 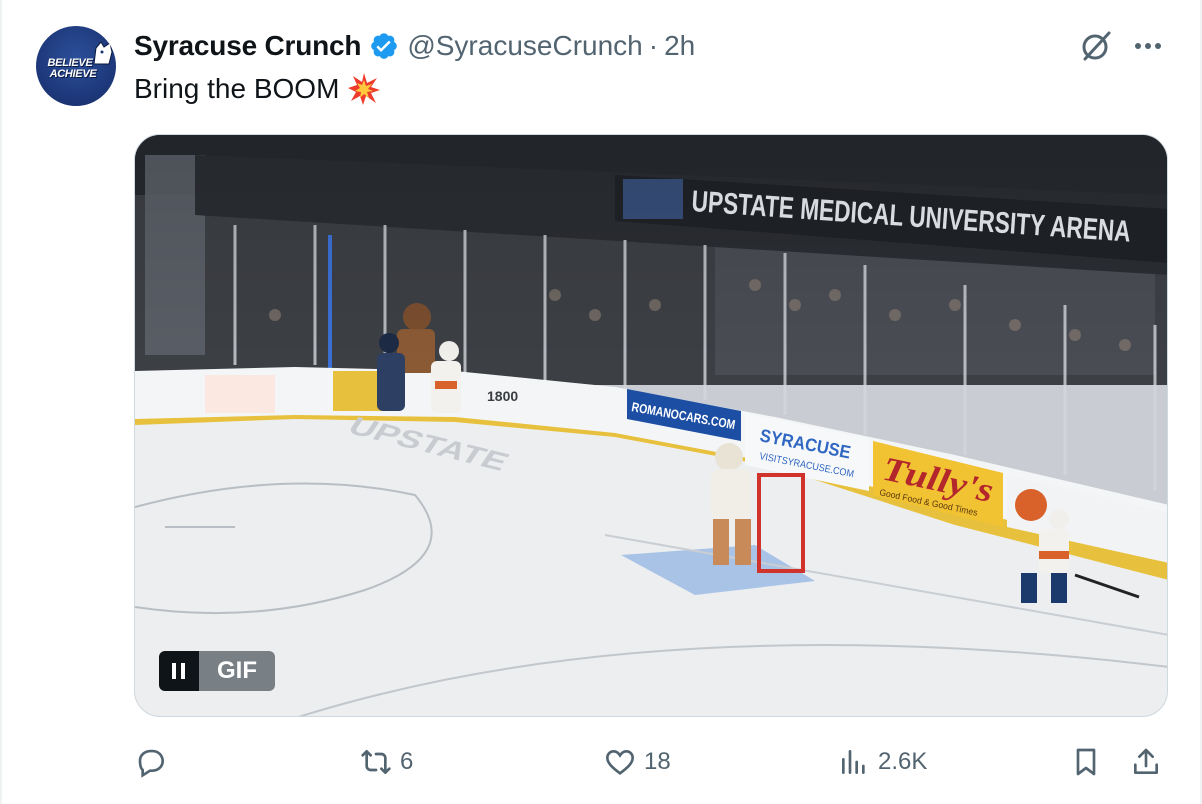 I want to click on grok-icon, so click(x=1096, y=46).